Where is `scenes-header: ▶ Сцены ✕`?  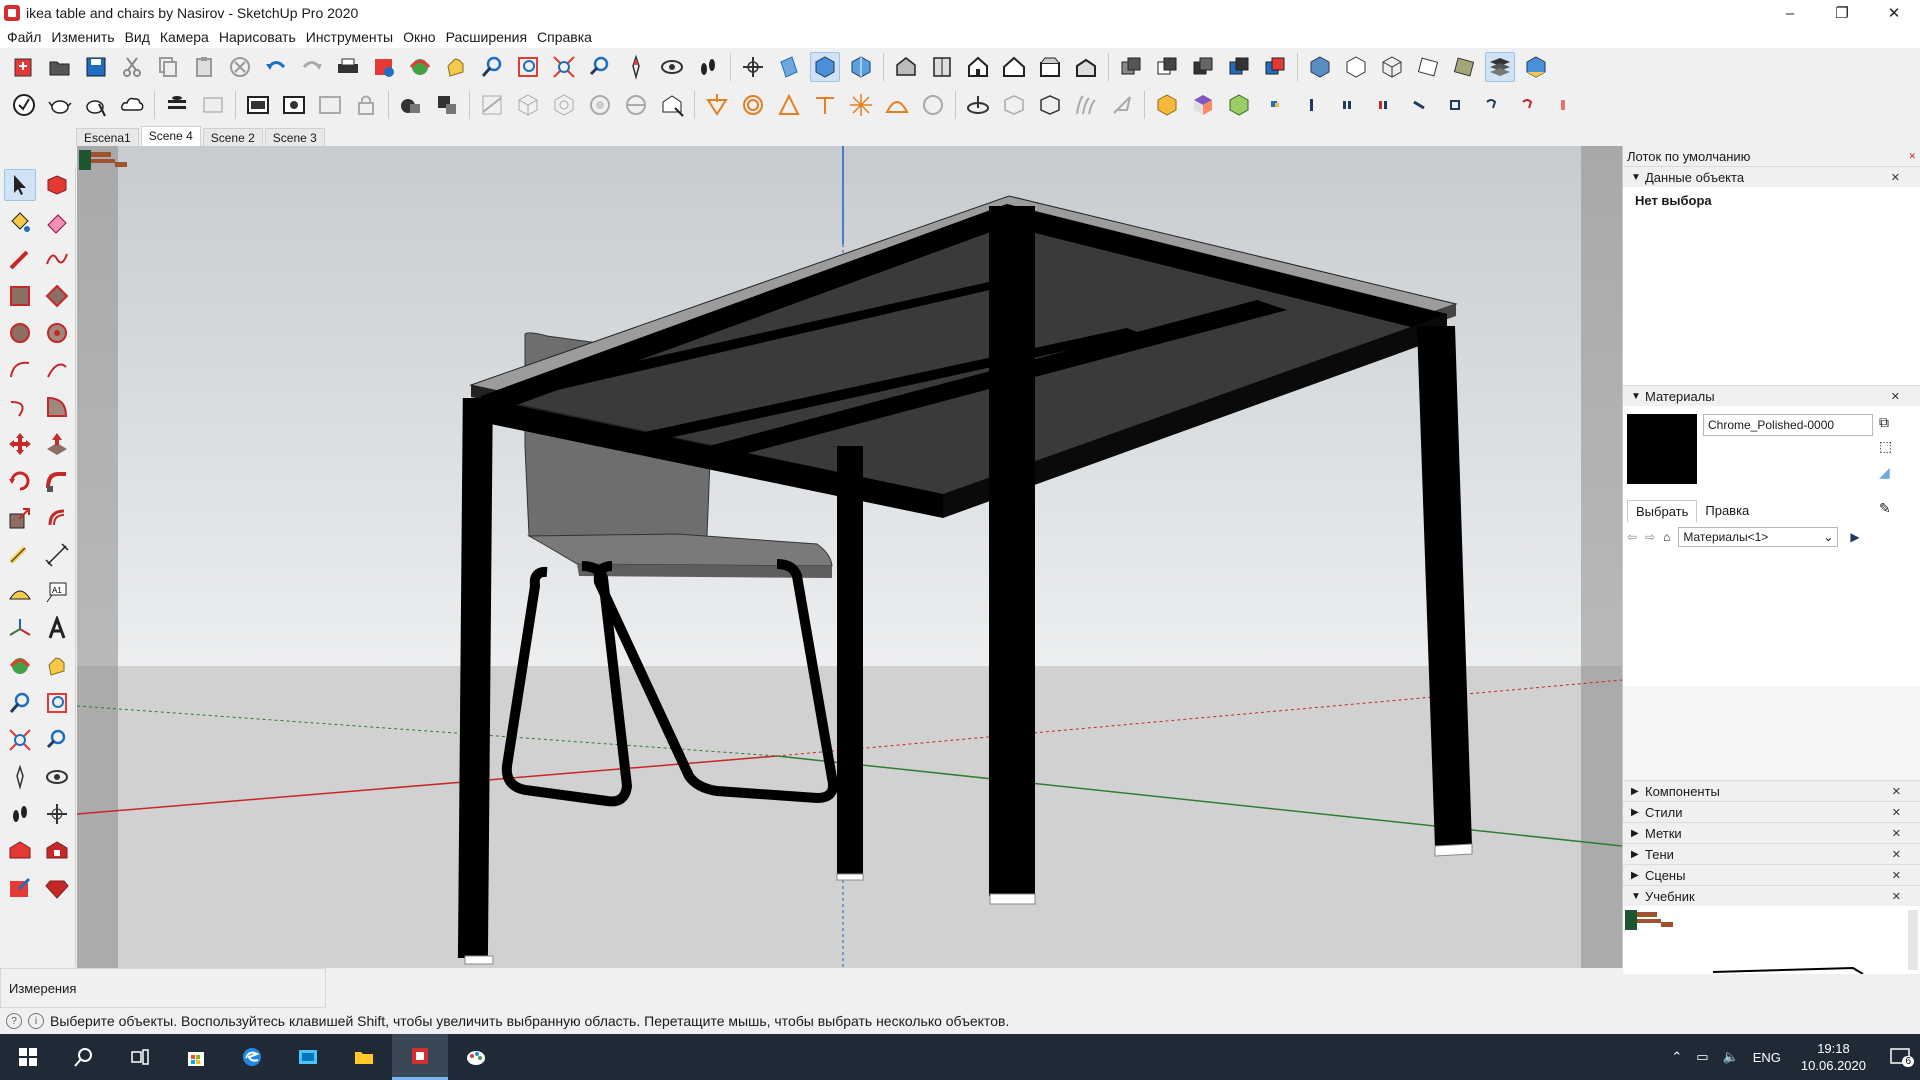 scenes-header: ▶ Сцены ✕ is located at coordinates (1771, 874).